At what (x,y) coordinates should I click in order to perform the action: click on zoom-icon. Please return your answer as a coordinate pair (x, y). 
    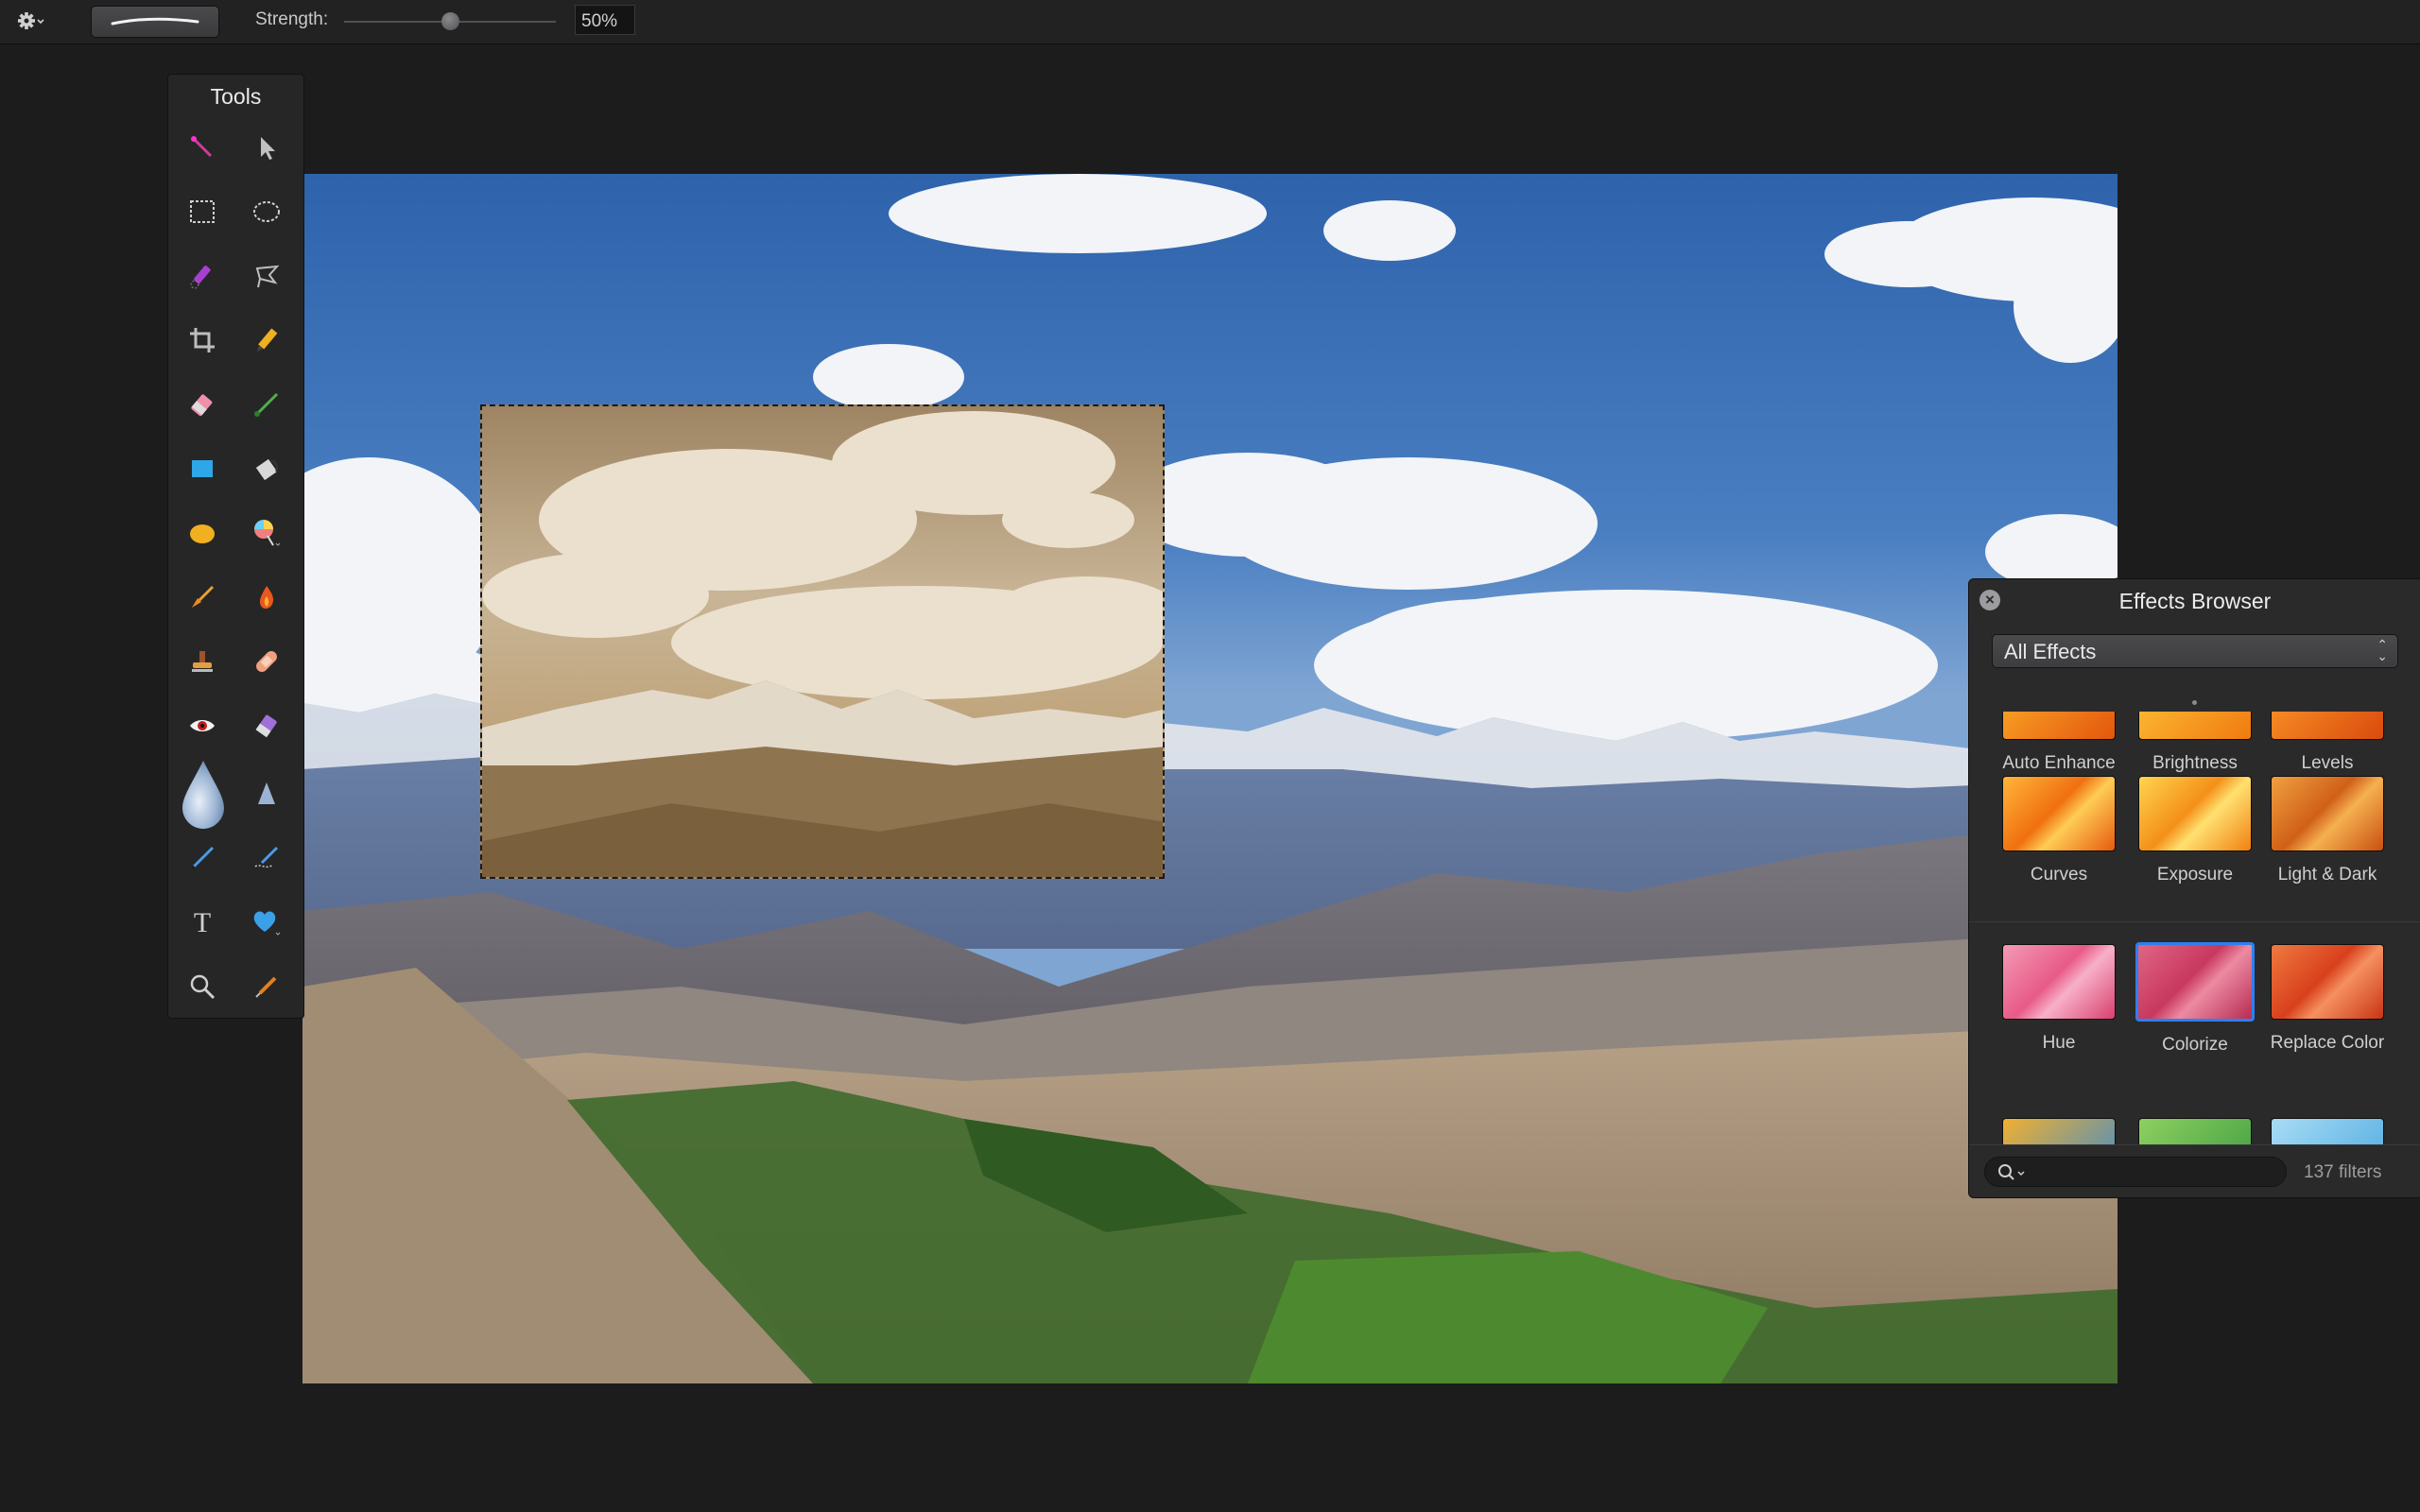
    Looking at the image, I should click on (202, 986).